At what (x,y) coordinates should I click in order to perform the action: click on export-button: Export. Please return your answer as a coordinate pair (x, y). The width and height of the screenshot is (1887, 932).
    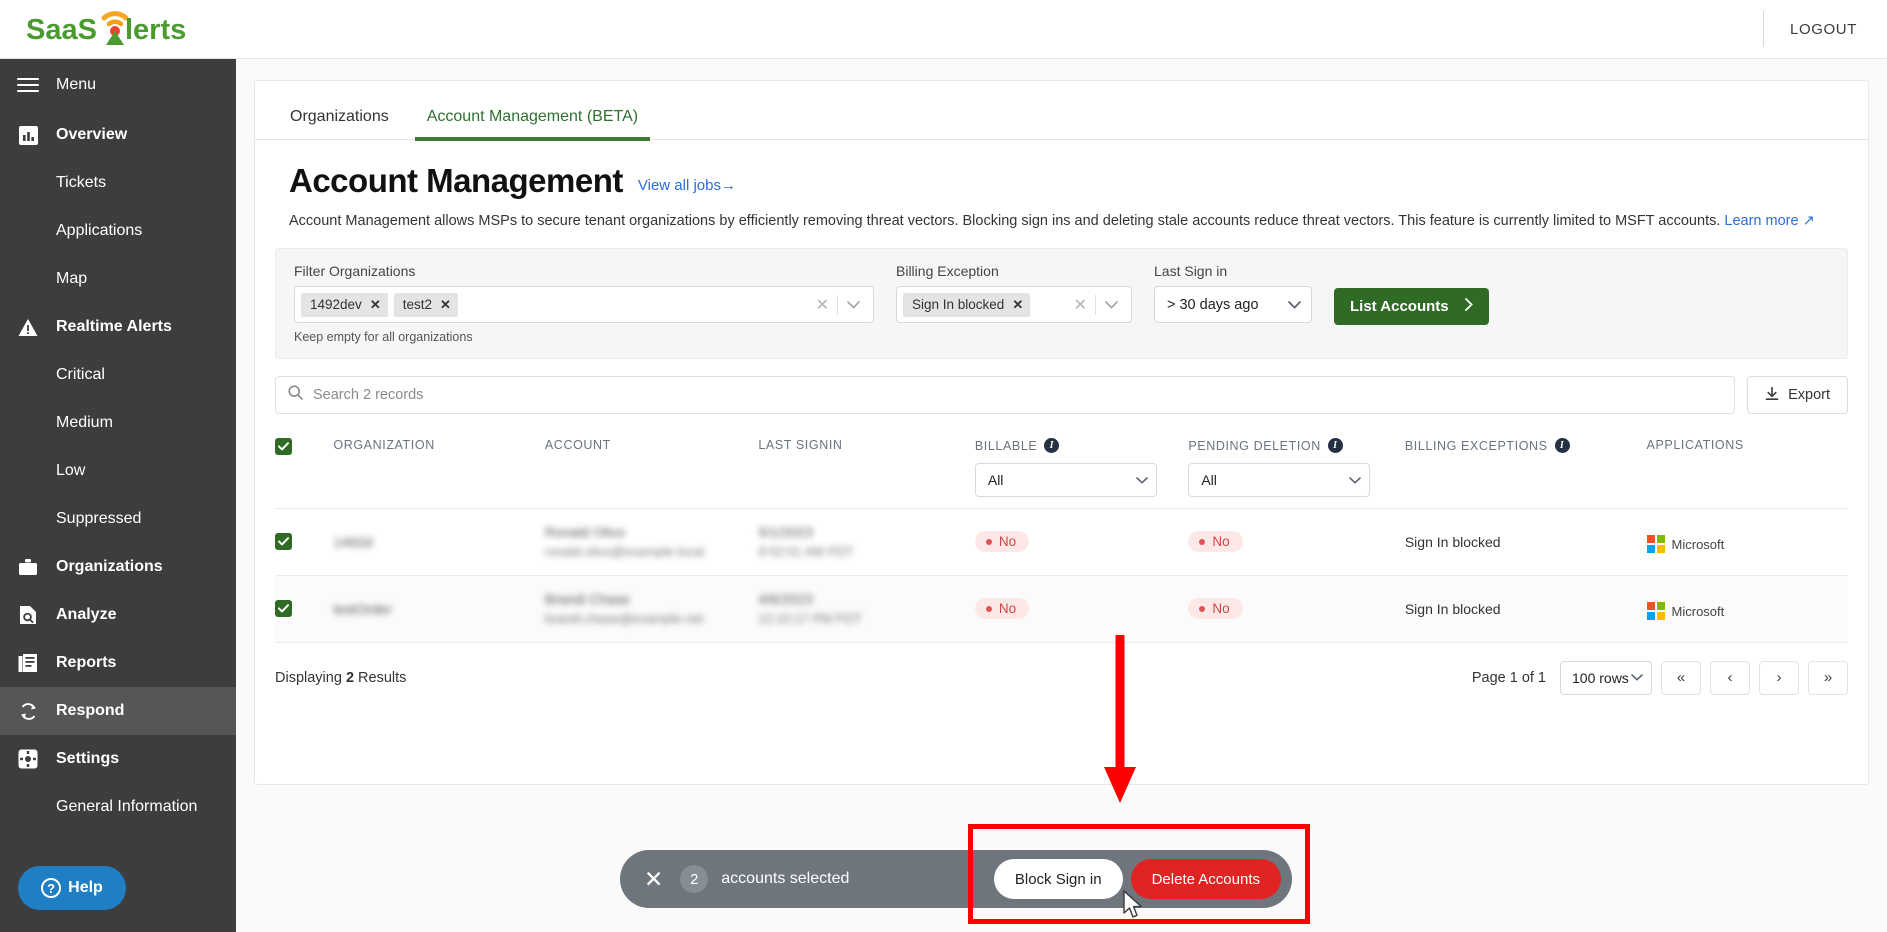
    Looking at the image, I should click on (1797, 395).